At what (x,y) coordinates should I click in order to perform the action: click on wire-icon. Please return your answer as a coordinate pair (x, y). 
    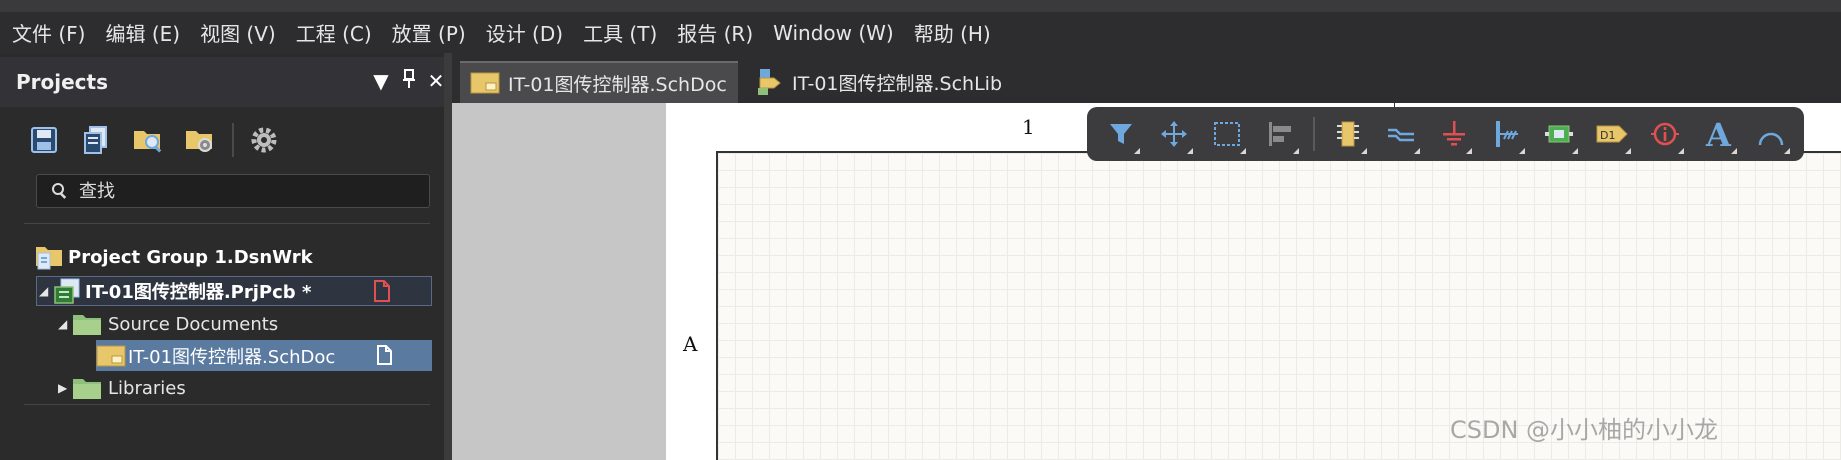
    Looking at the image, I should click on (1401, 134).